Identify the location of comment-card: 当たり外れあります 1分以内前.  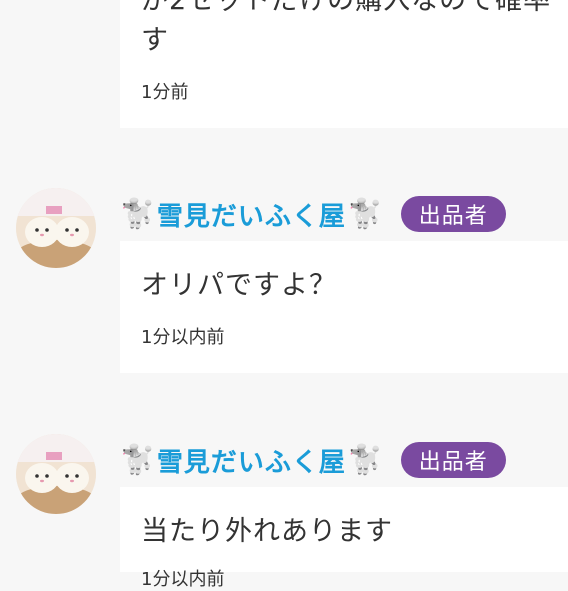
(344, 538).